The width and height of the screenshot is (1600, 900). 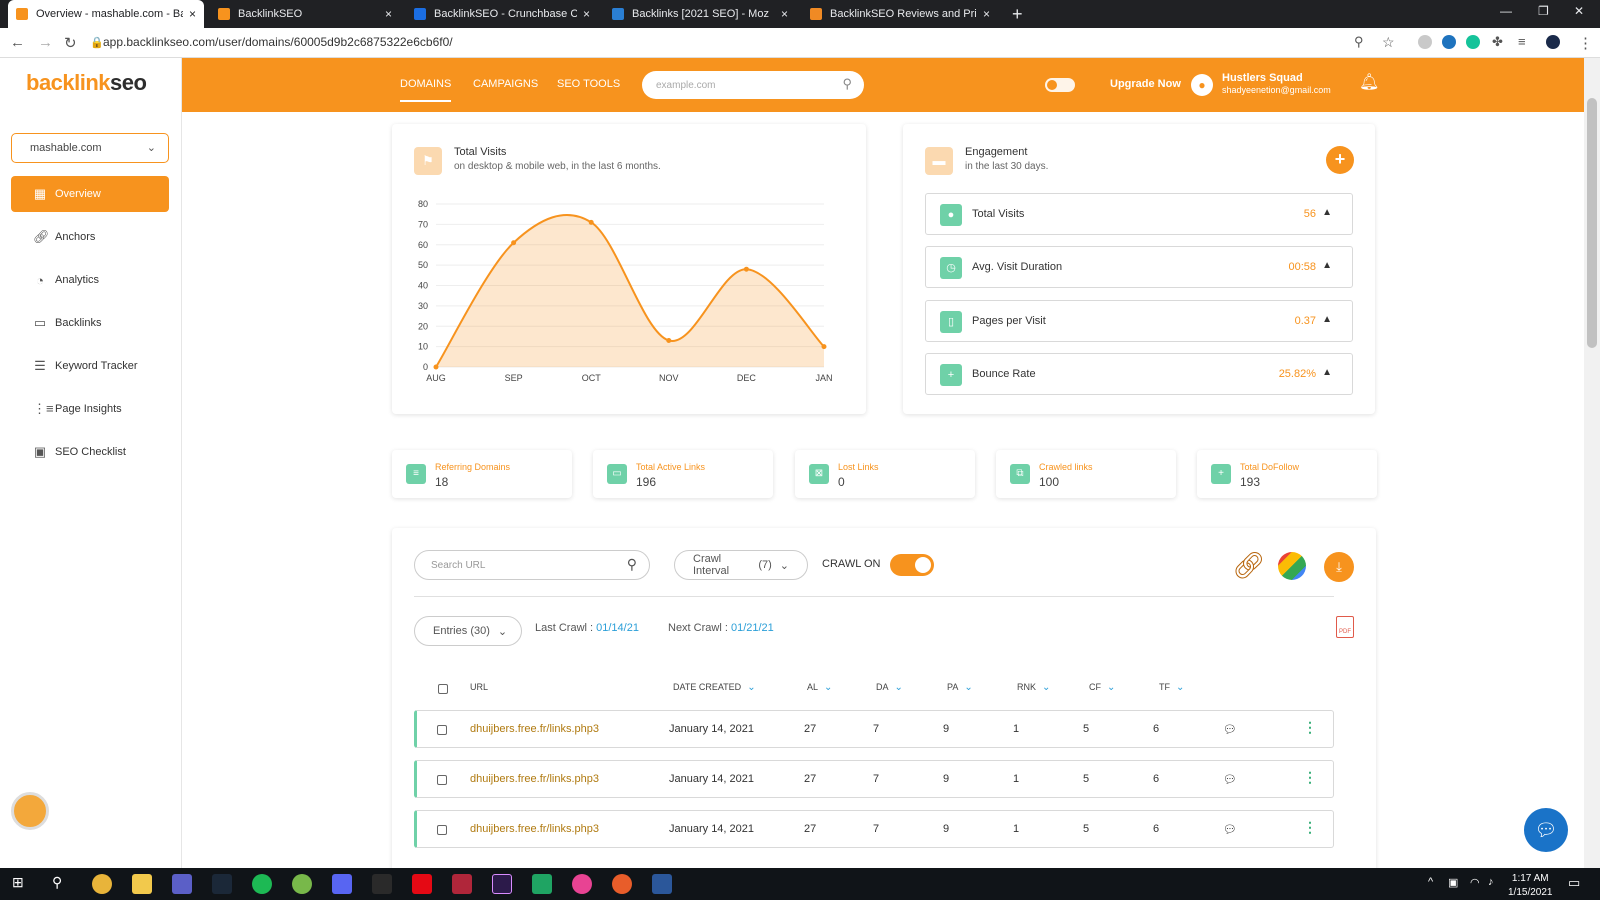 I want to click on chrome-icon, so click(x=102, y=884).